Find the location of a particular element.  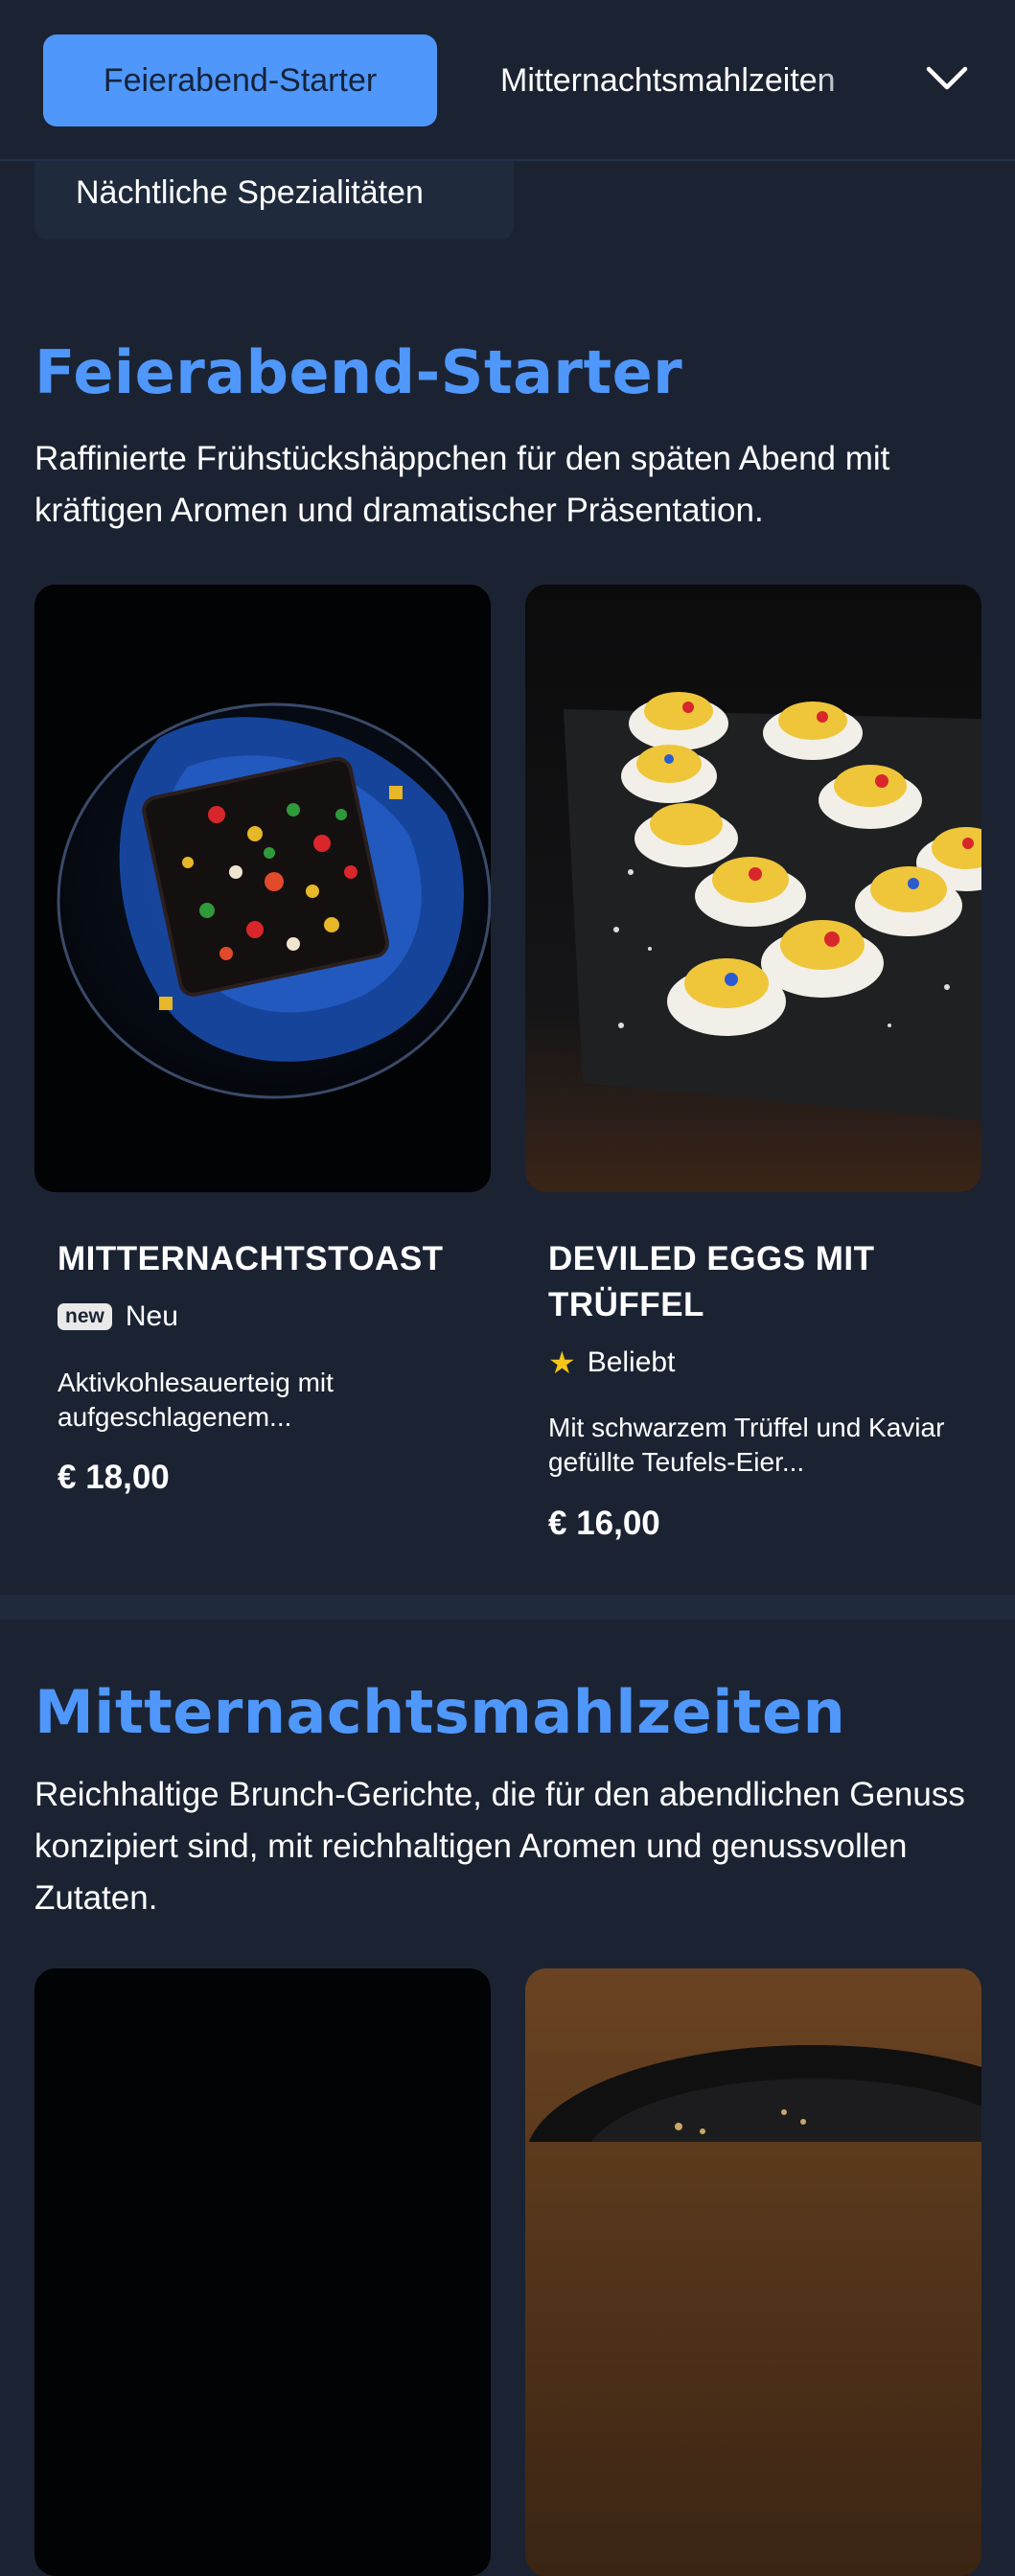

menu-item-price: € 18,00 is located at coordinates (114, 1477).